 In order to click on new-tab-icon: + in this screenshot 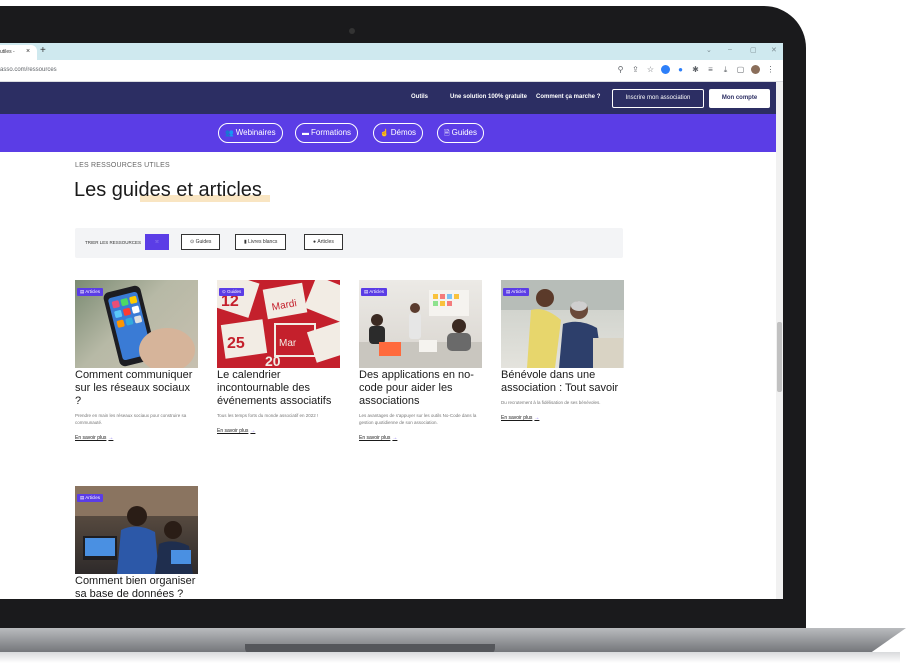, I will do `click(43, 50)`.